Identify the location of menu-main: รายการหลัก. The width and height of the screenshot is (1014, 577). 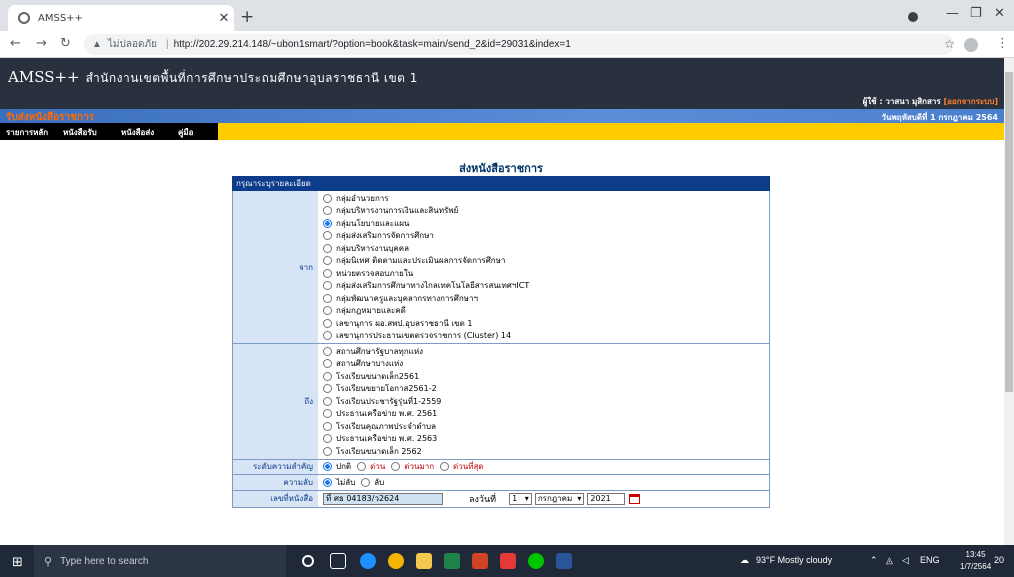
(27, 132).